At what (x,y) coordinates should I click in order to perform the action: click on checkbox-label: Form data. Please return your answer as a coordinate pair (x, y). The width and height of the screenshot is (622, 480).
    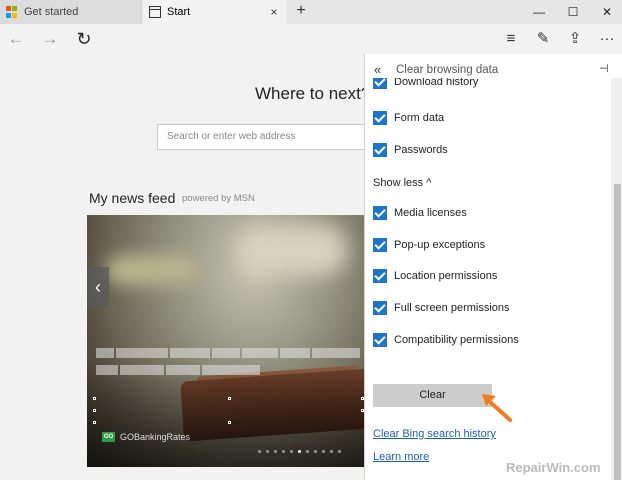
    Looking at the image, I should click on (419, 118).